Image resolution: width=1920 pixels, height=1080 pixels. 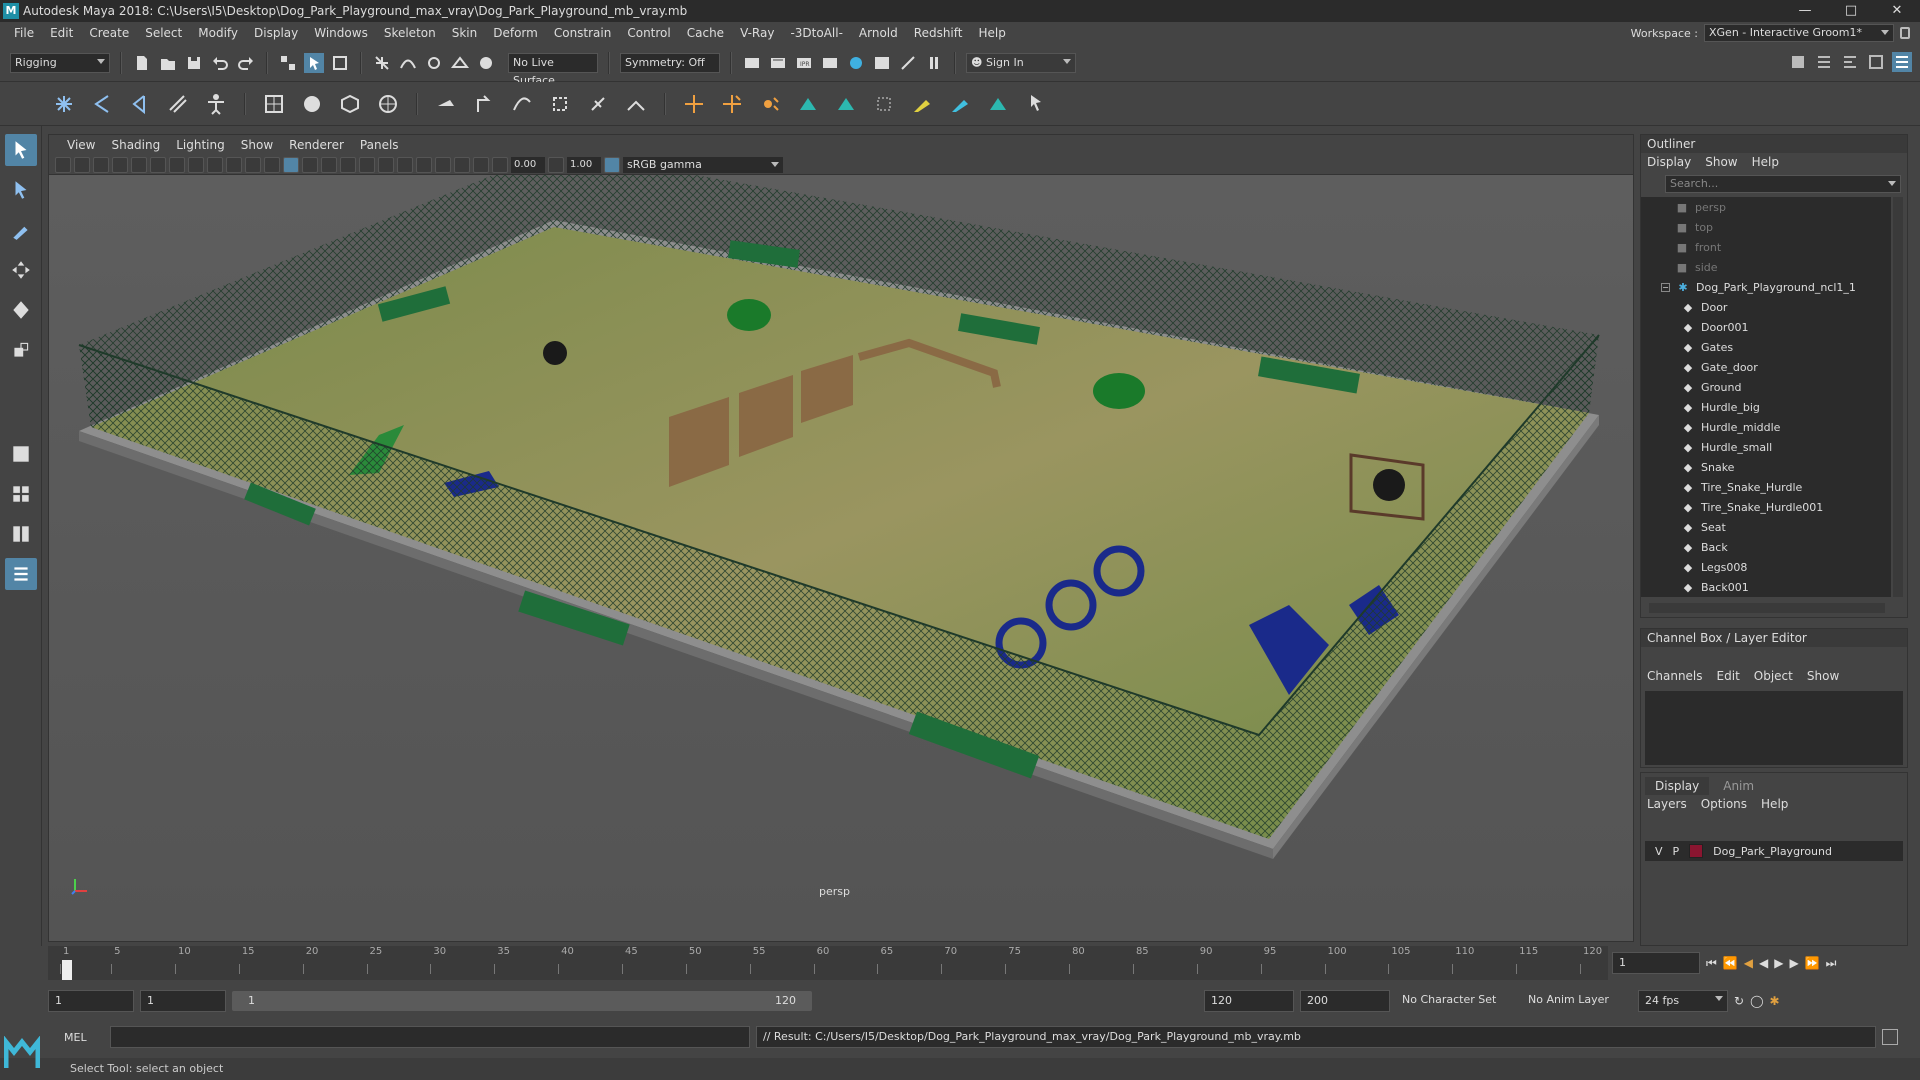 I want to click on scale-tool-icon, so click(x=21, y=350).